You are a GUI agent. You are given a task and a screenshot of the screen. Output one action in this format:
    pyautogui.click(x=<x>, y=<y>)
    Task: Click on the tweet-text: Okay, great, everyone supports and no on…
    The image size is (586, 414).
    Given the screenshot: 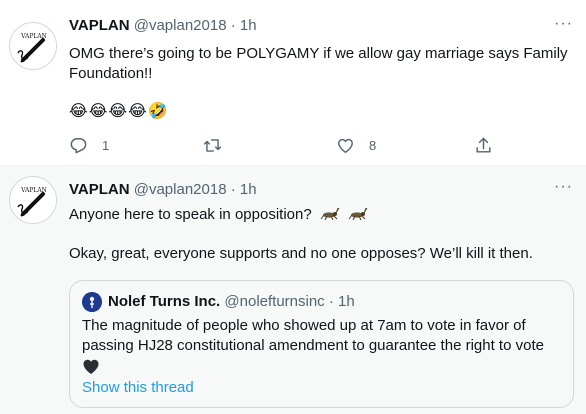 What is the action you would take?
    pyautogui.click(x=301, y=253)
    